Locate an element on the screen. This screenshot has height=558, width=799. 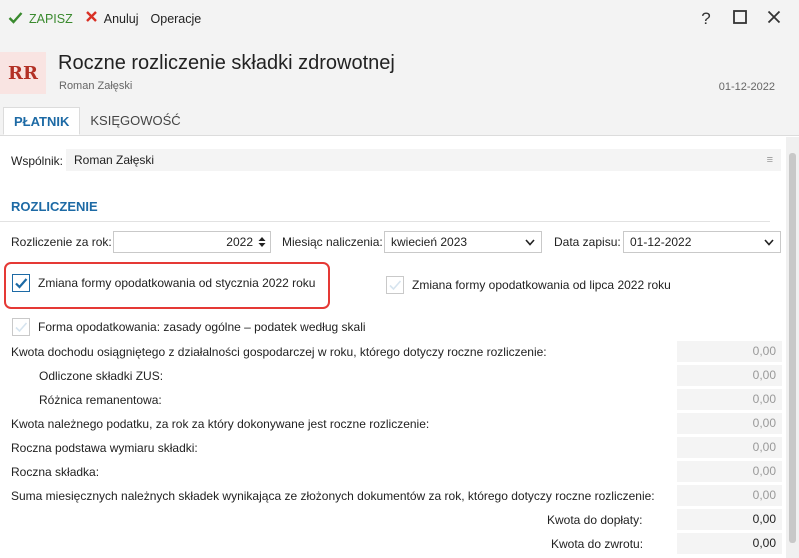
value-surcharge: 0,00 is located at coordinates (729, 519).